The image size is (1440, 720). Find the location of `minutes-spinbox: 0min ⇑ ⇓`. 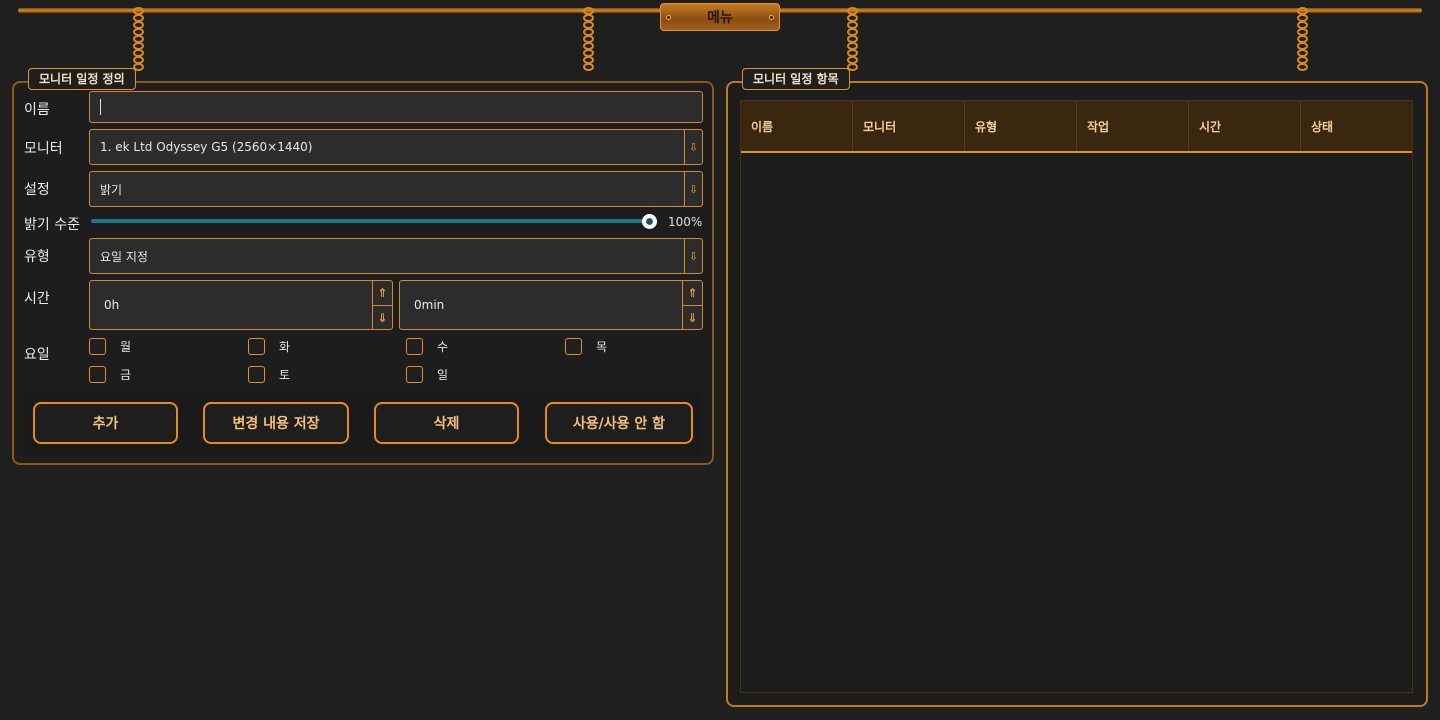

minutes-spinbox: 0min ⇑ ⇓ is located at coordinates (551, 305).